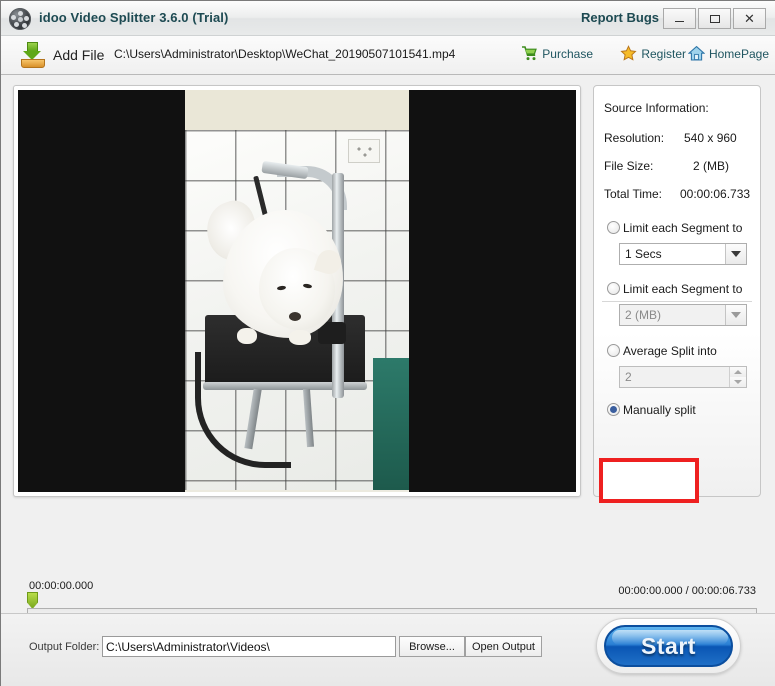 The width and height of the screenshot is (775, 686). What do you see at coordinates (134, 17) in the screenshot?
I see `page-title: idoo Video Splitter 3.6.0 (Trial)` at bounding box center [134, 17].